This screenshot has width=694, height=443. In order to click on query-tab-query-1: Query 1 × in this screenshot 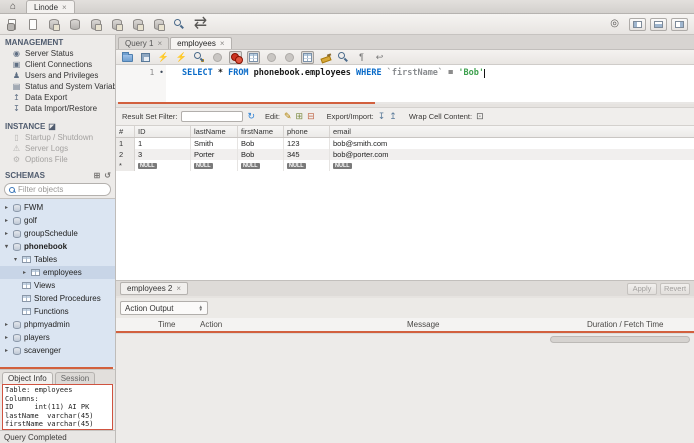, I will do `click(144, 43)`.